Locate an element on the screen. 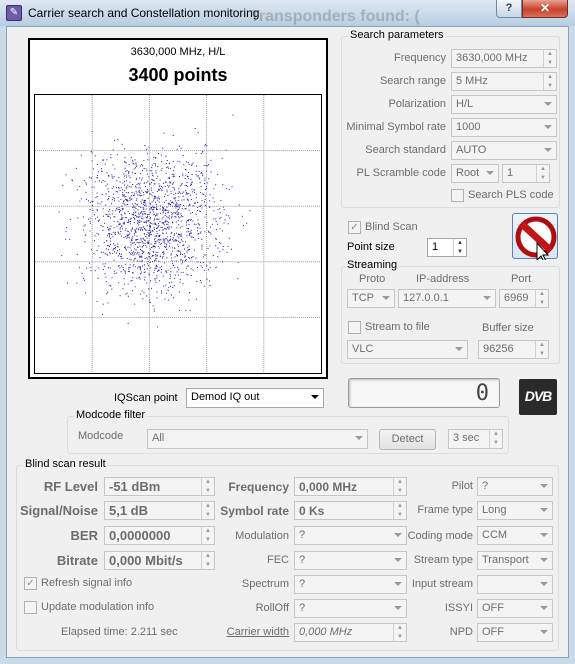 Image resolution: width=575 pixels, height=664 pixels. modcode-filter-title: Modcode filter is located at coordinates (111, 415).